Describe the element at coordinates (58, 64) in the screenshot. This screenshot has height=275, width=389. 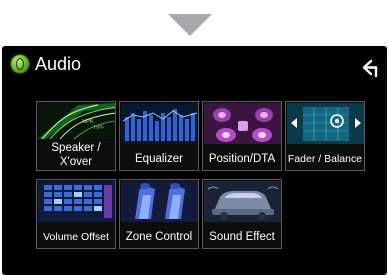
I see `page-title: Audio` at that location.